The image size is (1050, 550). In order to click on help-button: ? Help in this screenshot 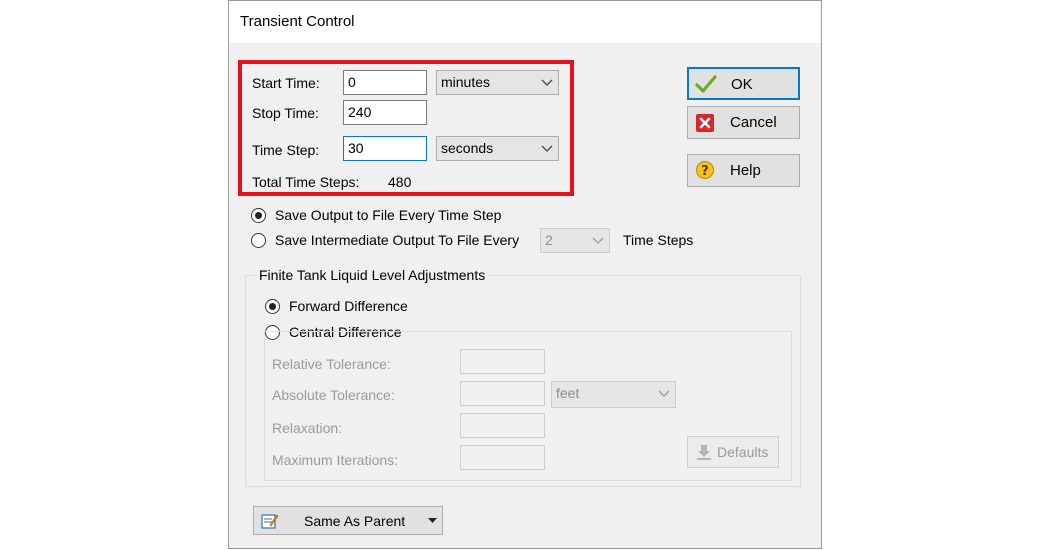, I will do `click(743, 170)`.